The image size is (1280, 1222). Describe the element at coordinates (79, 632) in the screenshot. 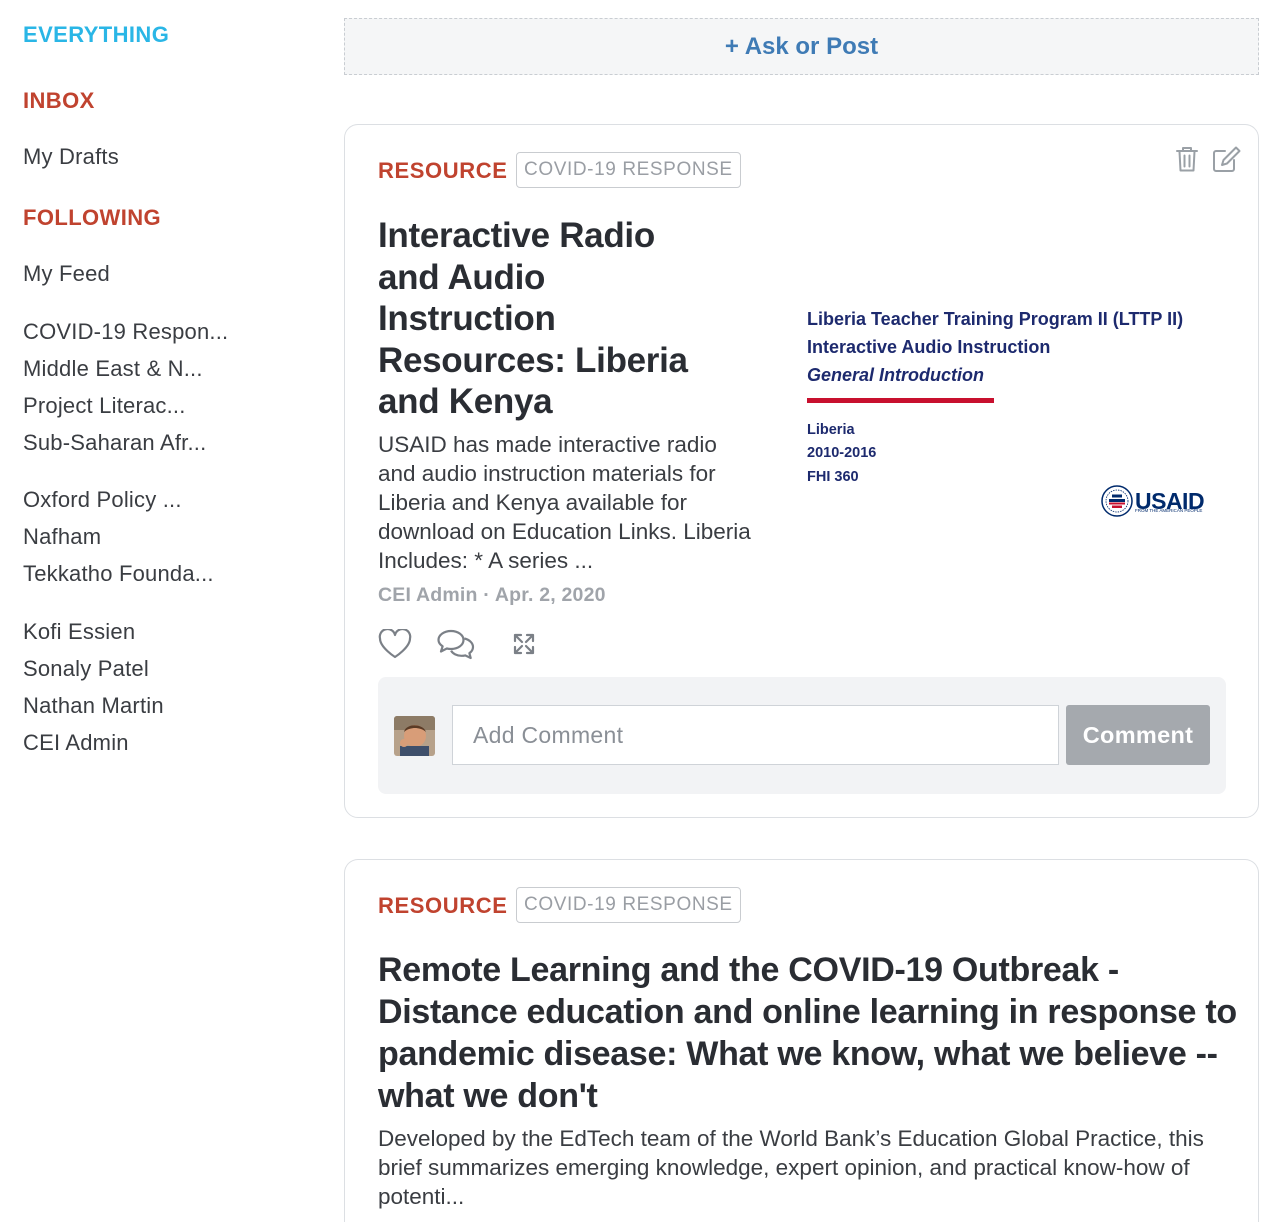

I see `nav-person-item: Kofi Essien` at that location.